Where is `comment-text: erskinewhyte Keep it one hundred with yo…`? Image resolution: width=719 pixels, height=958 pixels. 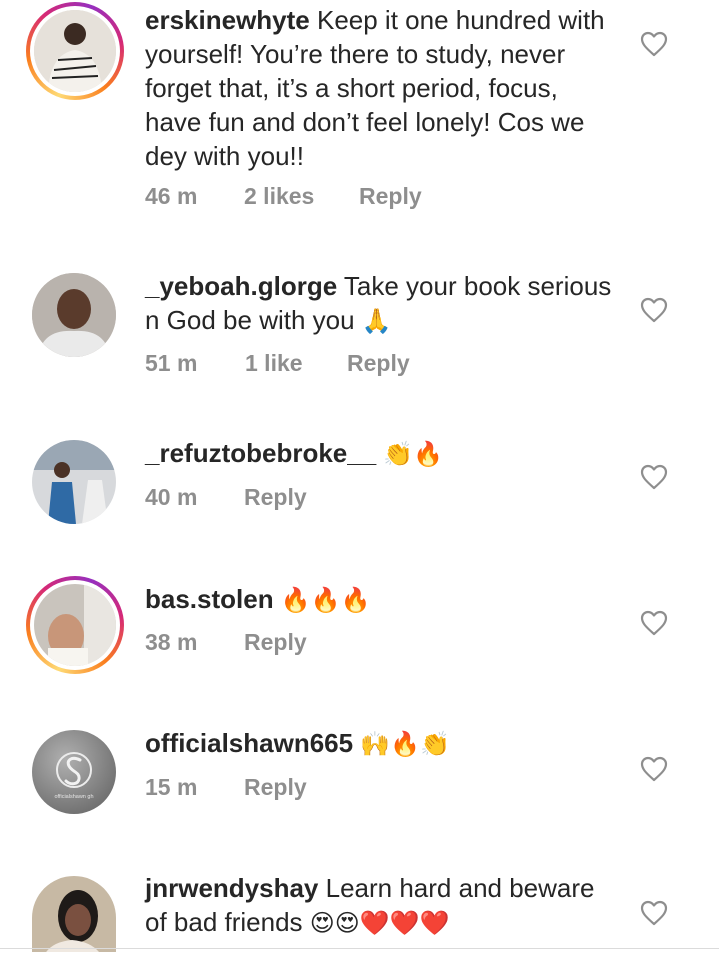 comment-text: erskinewhyte Keep it one hundred with yo… is located at coordinates (380, 88).